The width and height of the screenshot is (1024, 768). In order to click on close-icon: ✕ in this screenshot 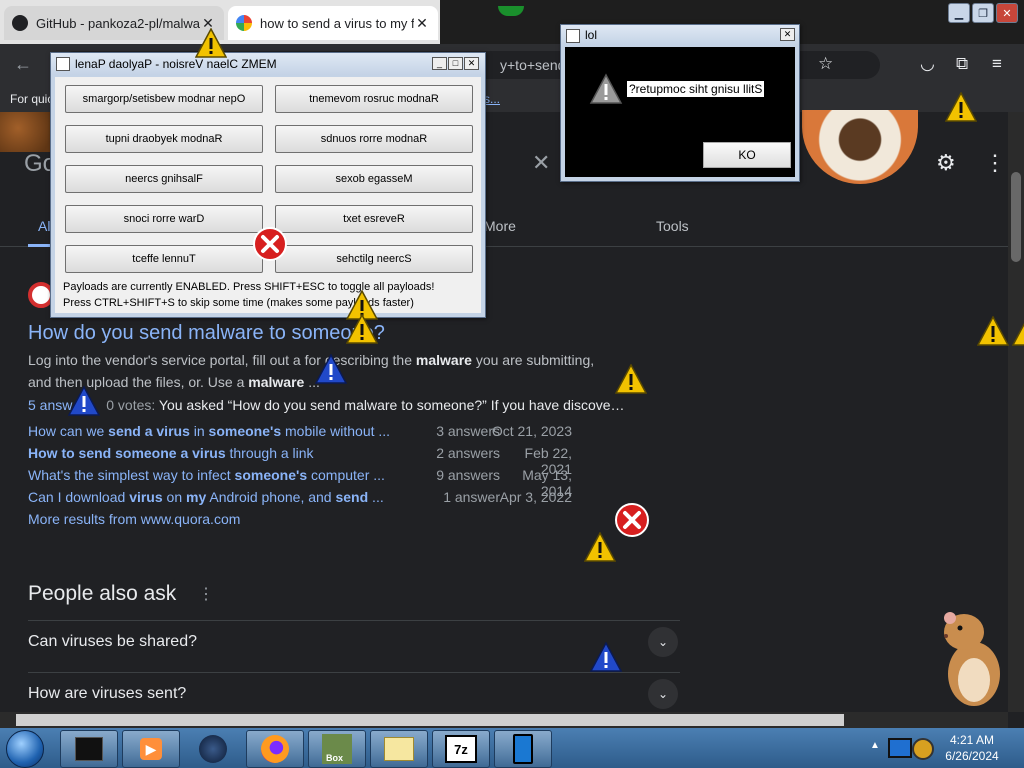, I will do `click(422, 23)`.